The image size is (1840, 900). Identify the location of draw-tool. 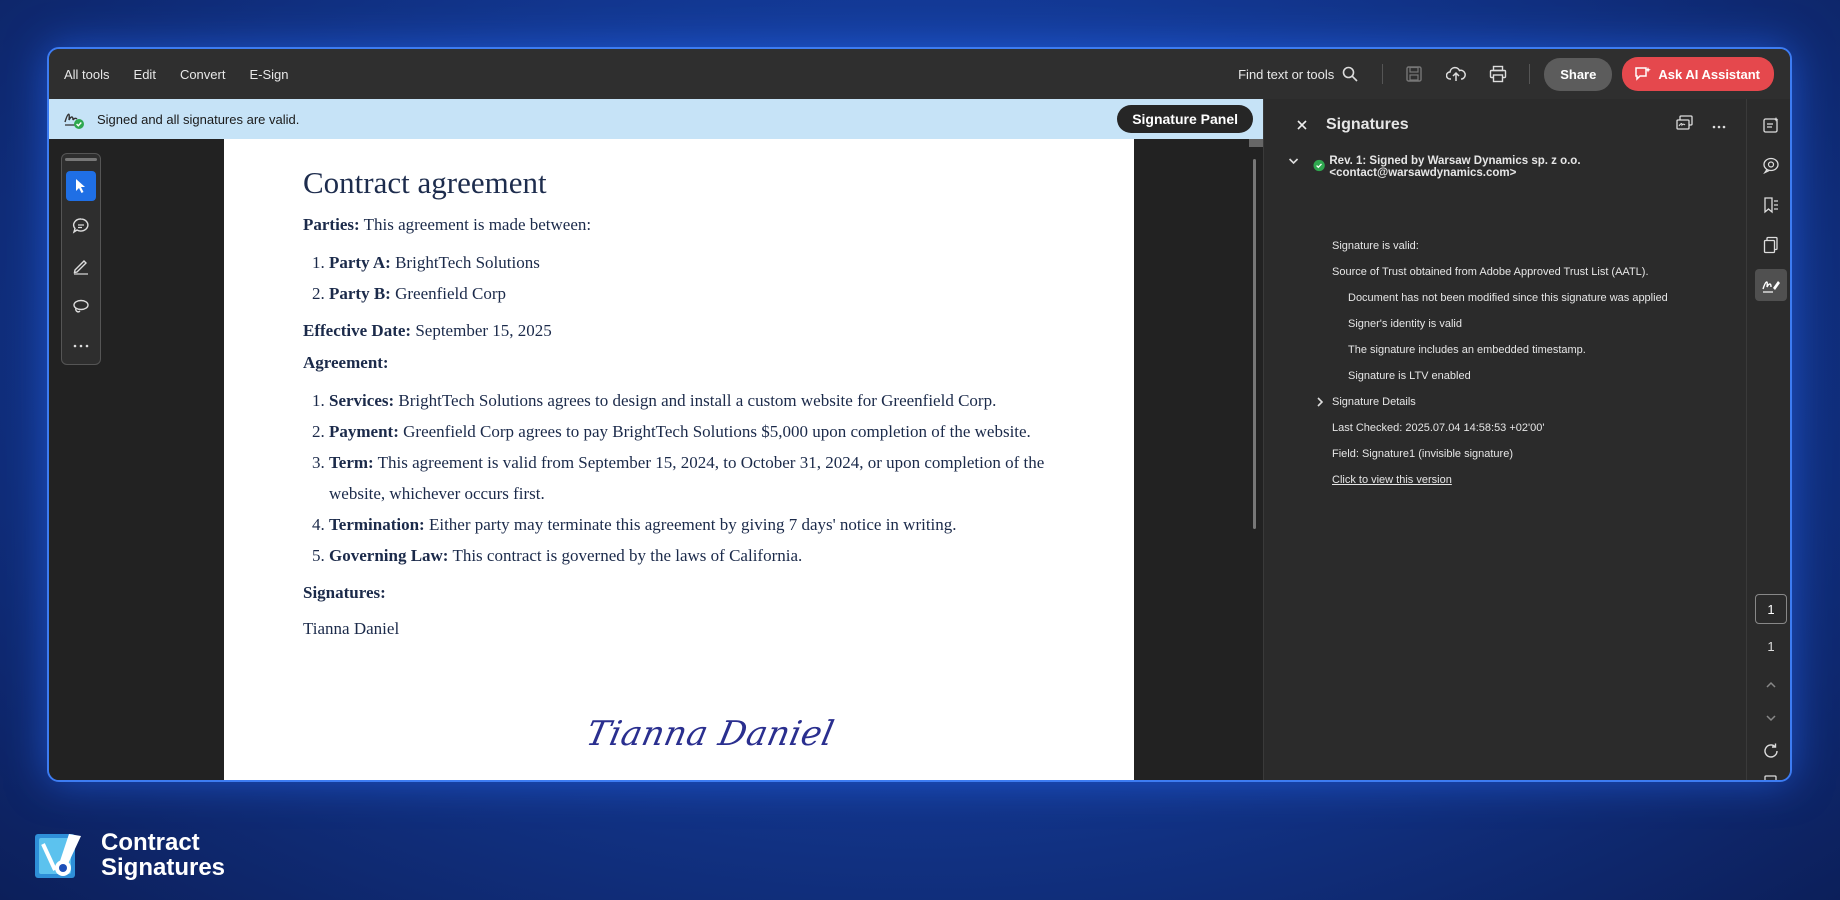
(81, 306).